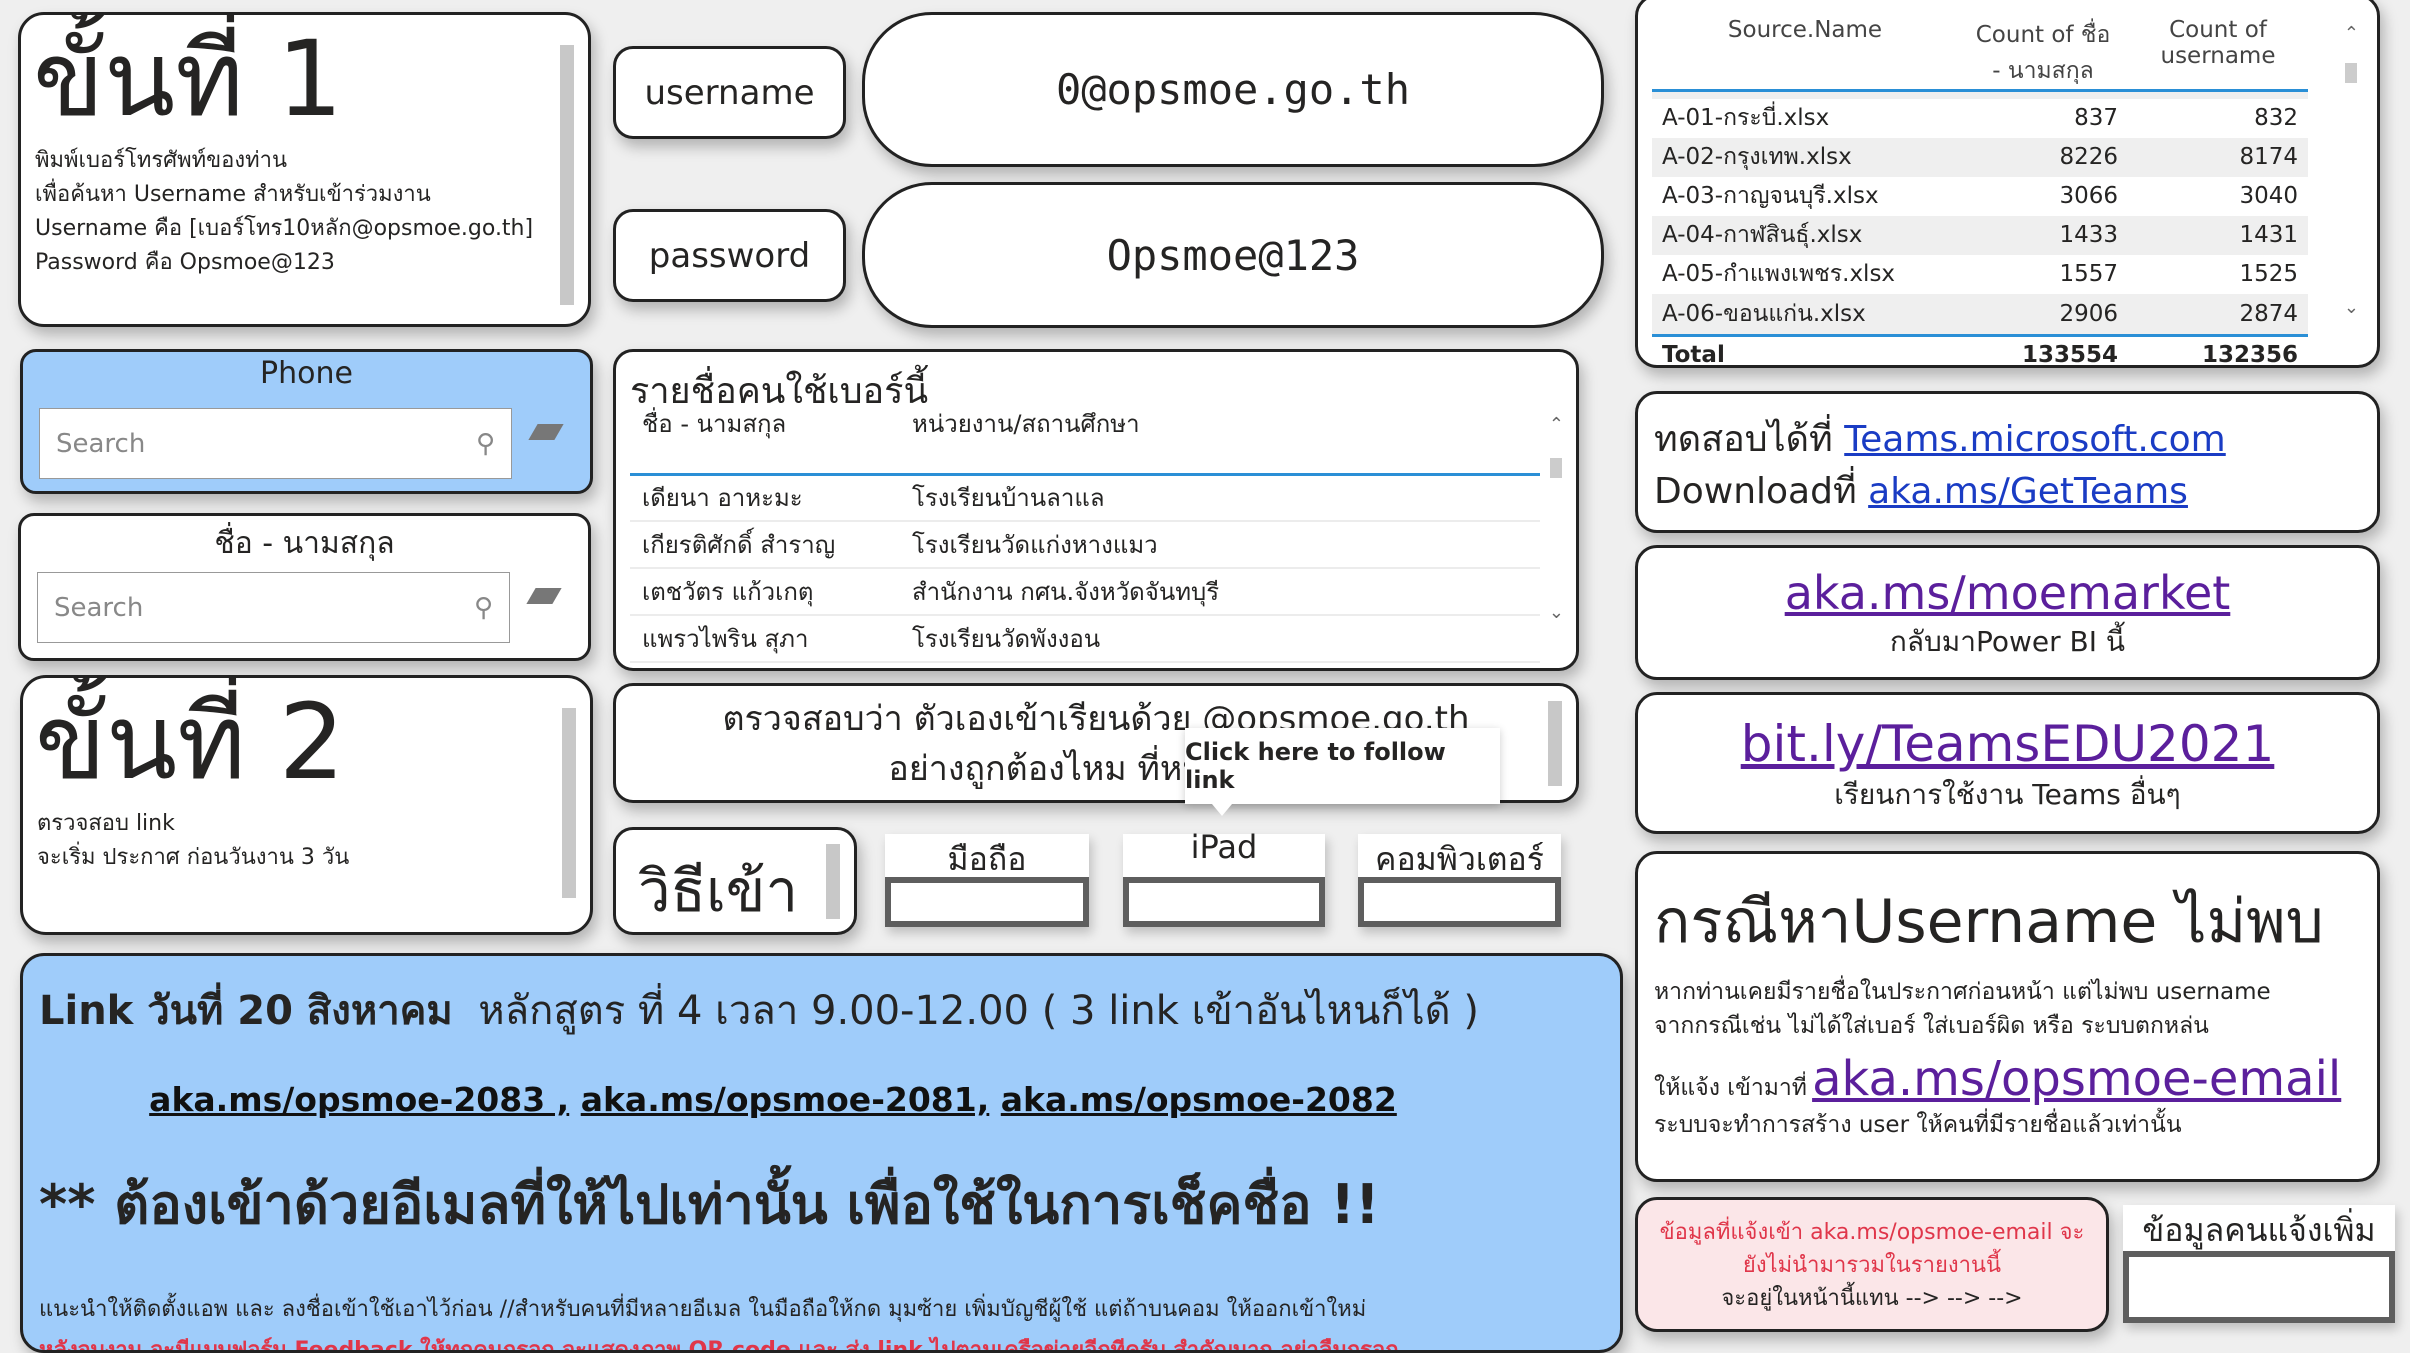 This screenshot has width=2410, height=1353. I want to click on links-heading-bold: Link วันที่ 20 สิงหาคม, so click(246, 1011).